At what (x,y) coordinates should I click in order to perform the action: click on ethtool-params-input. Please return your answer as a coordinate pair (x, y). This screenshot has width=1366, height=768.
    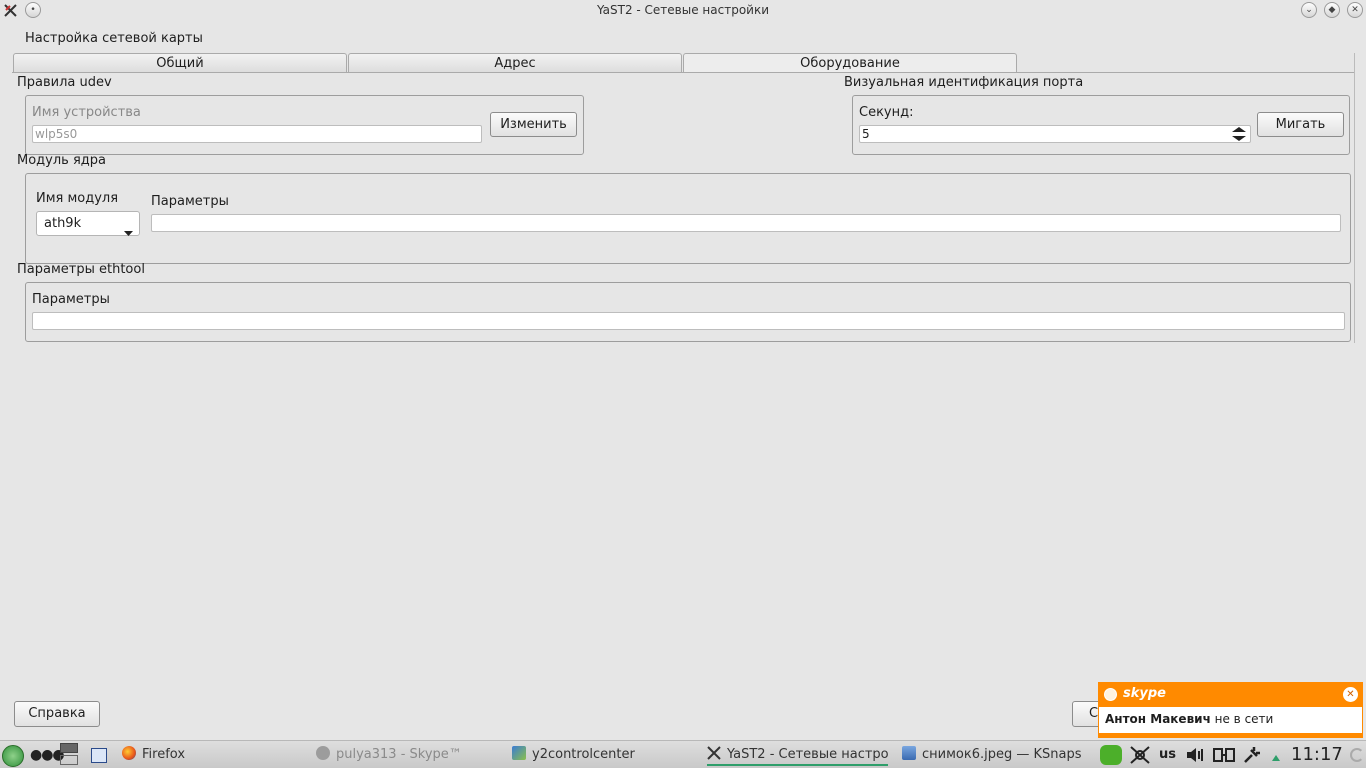
    Looking at the image, I should click on (688, 321).